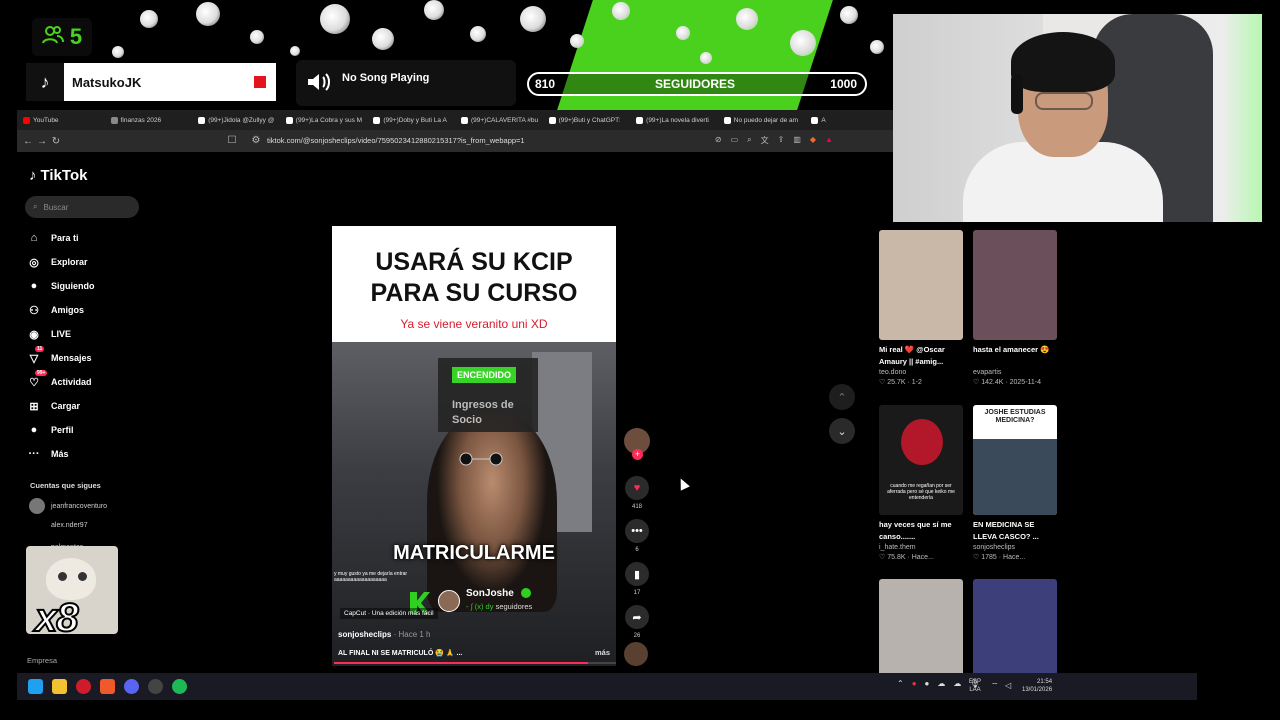  What do you see at coordinates (483, 412) in the screenshot?
I see `income-overlay-text: Ingresos de Socio` at bounding box center [483, 412].